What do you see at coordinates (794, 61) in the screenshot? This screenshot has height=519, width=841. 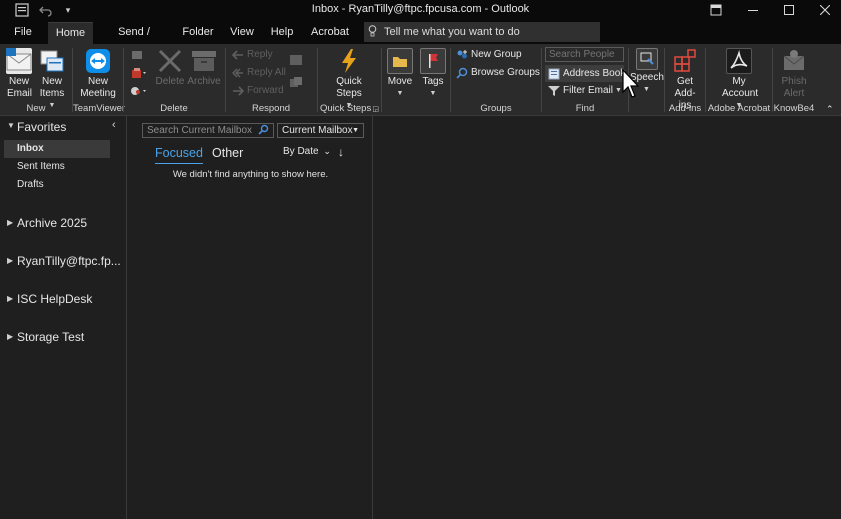 I see `phish-alert-icon` at bounding box center [794, 61].